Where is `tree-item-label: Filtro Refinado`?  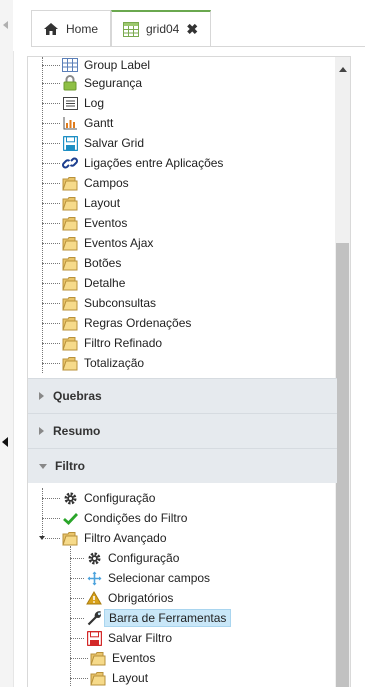 tree-item-label: Filtro Refinado is located at coordinates (123, 343).